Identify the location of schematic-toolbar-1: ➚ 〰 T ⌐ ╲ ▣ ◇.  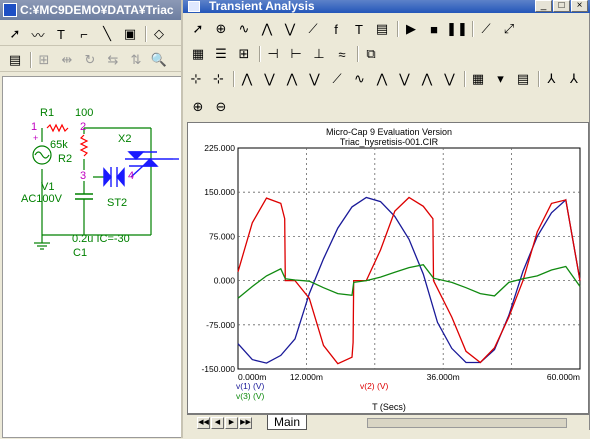
(100, 34).